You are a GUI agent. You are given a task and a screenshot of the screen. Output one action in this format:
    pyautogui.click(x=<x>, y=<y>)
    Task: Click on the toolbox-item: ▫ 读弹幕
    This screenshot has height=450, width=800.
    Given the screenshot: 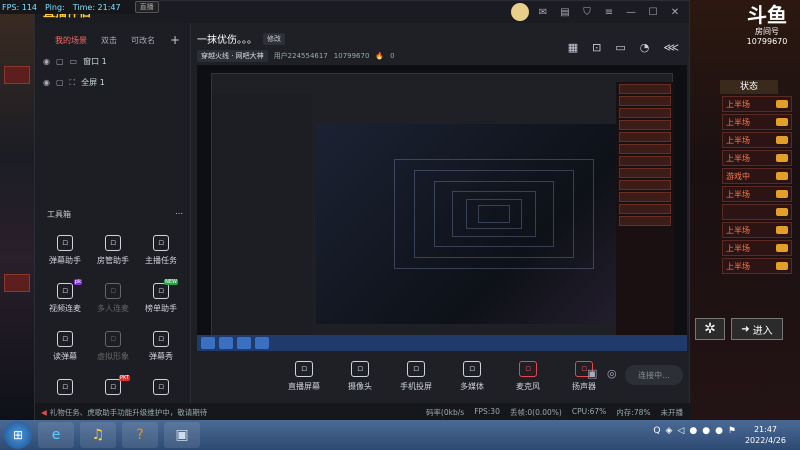 What is the action you would take?
    pyautogui.click(x=65, y=351)
    